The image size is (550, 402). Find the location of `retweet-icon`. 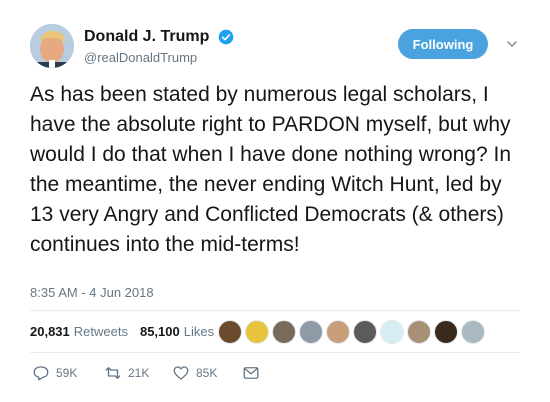

retweet-icon is located at coordinates (113, 372).